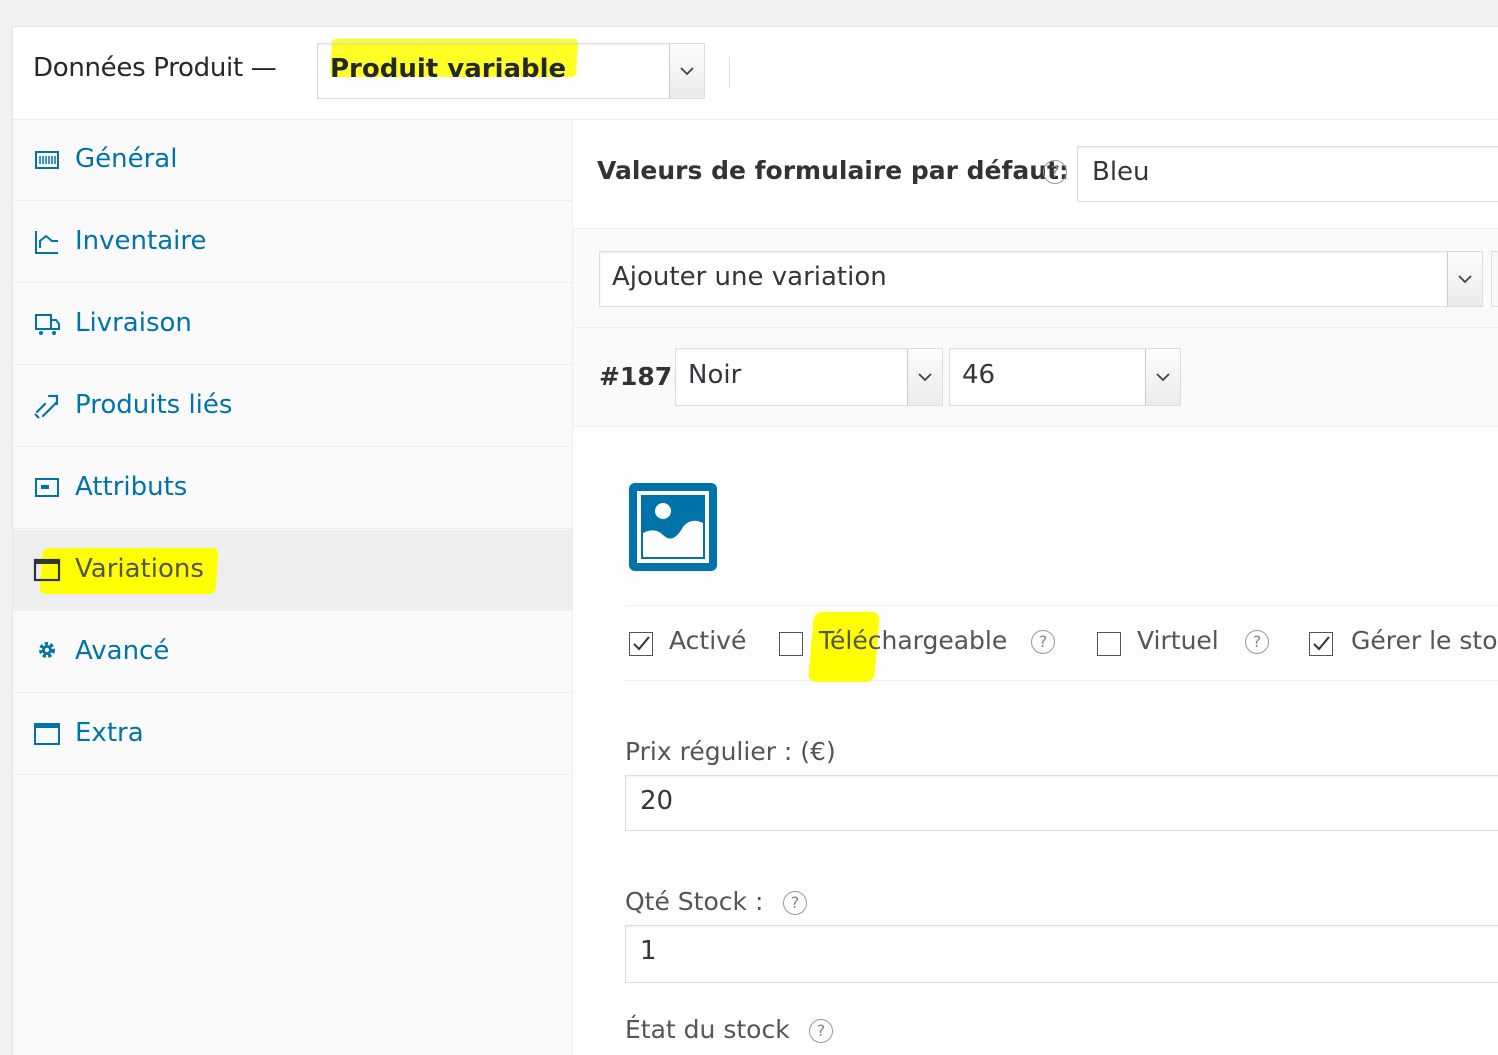  Describe the element at coordinates (292, 734) in the screenshot. I see `tab-extra: Extra` at that location.